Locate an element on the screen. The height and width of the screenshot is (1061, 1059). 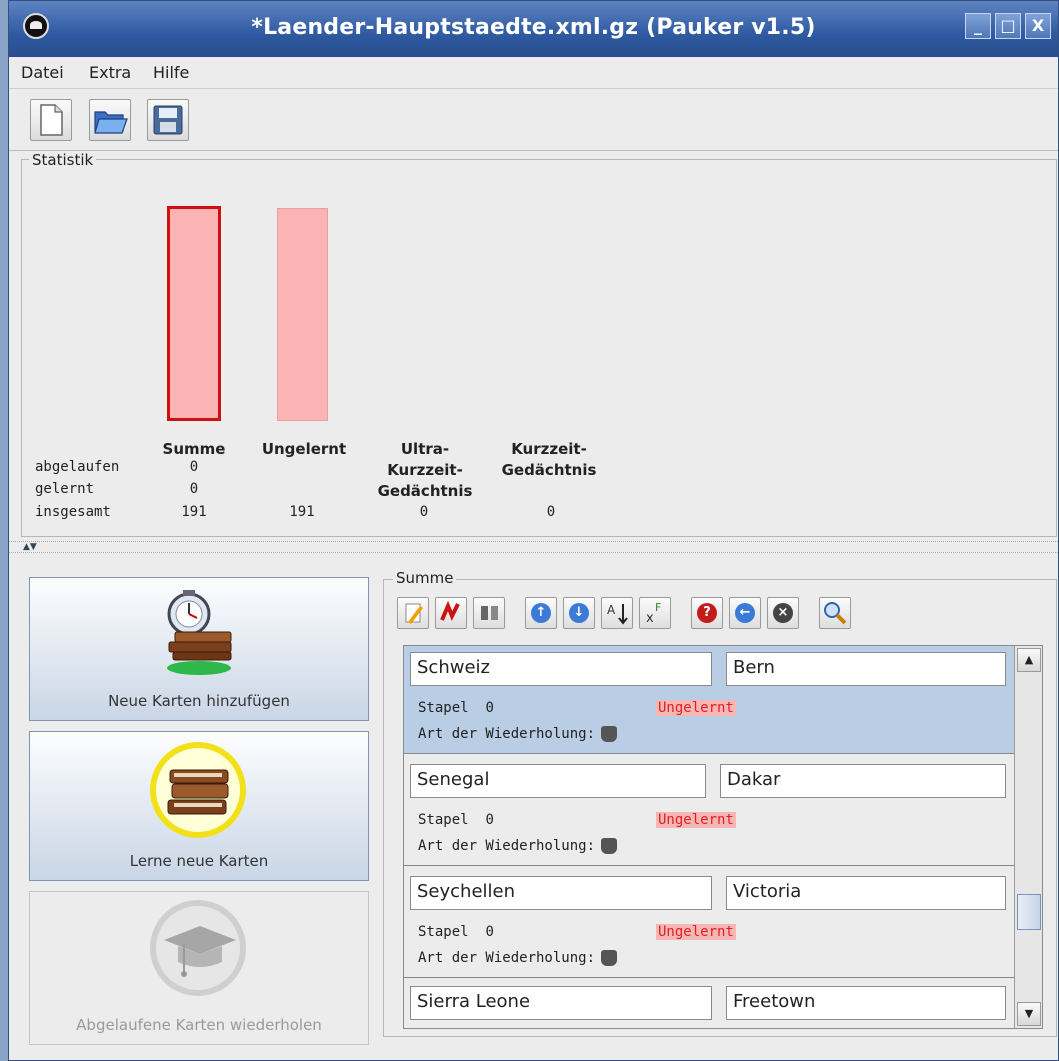
reset-card-button is located at coordinates (451, 613).